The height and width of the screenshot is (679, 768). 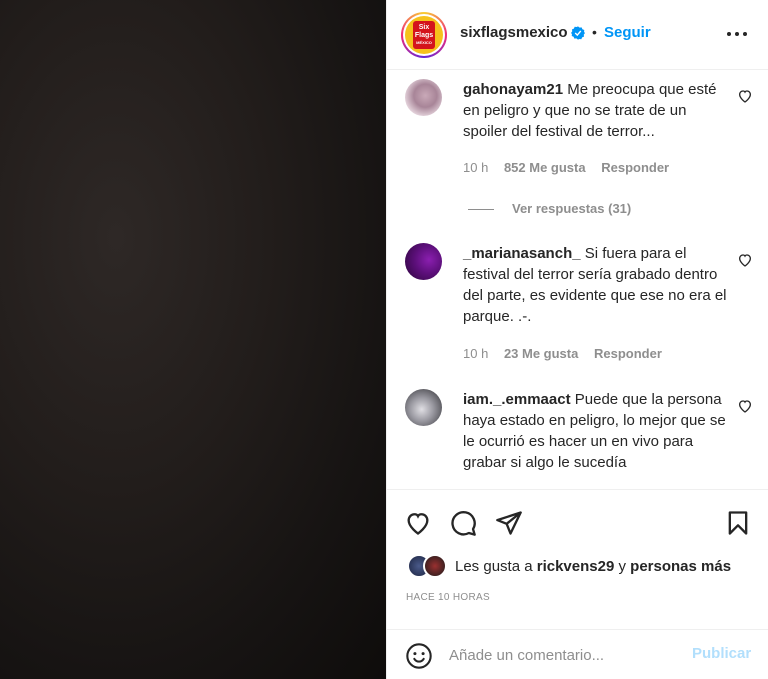 I want to click on post-timestamp: HACE 10 HORAS, so click(x=448, y=597).